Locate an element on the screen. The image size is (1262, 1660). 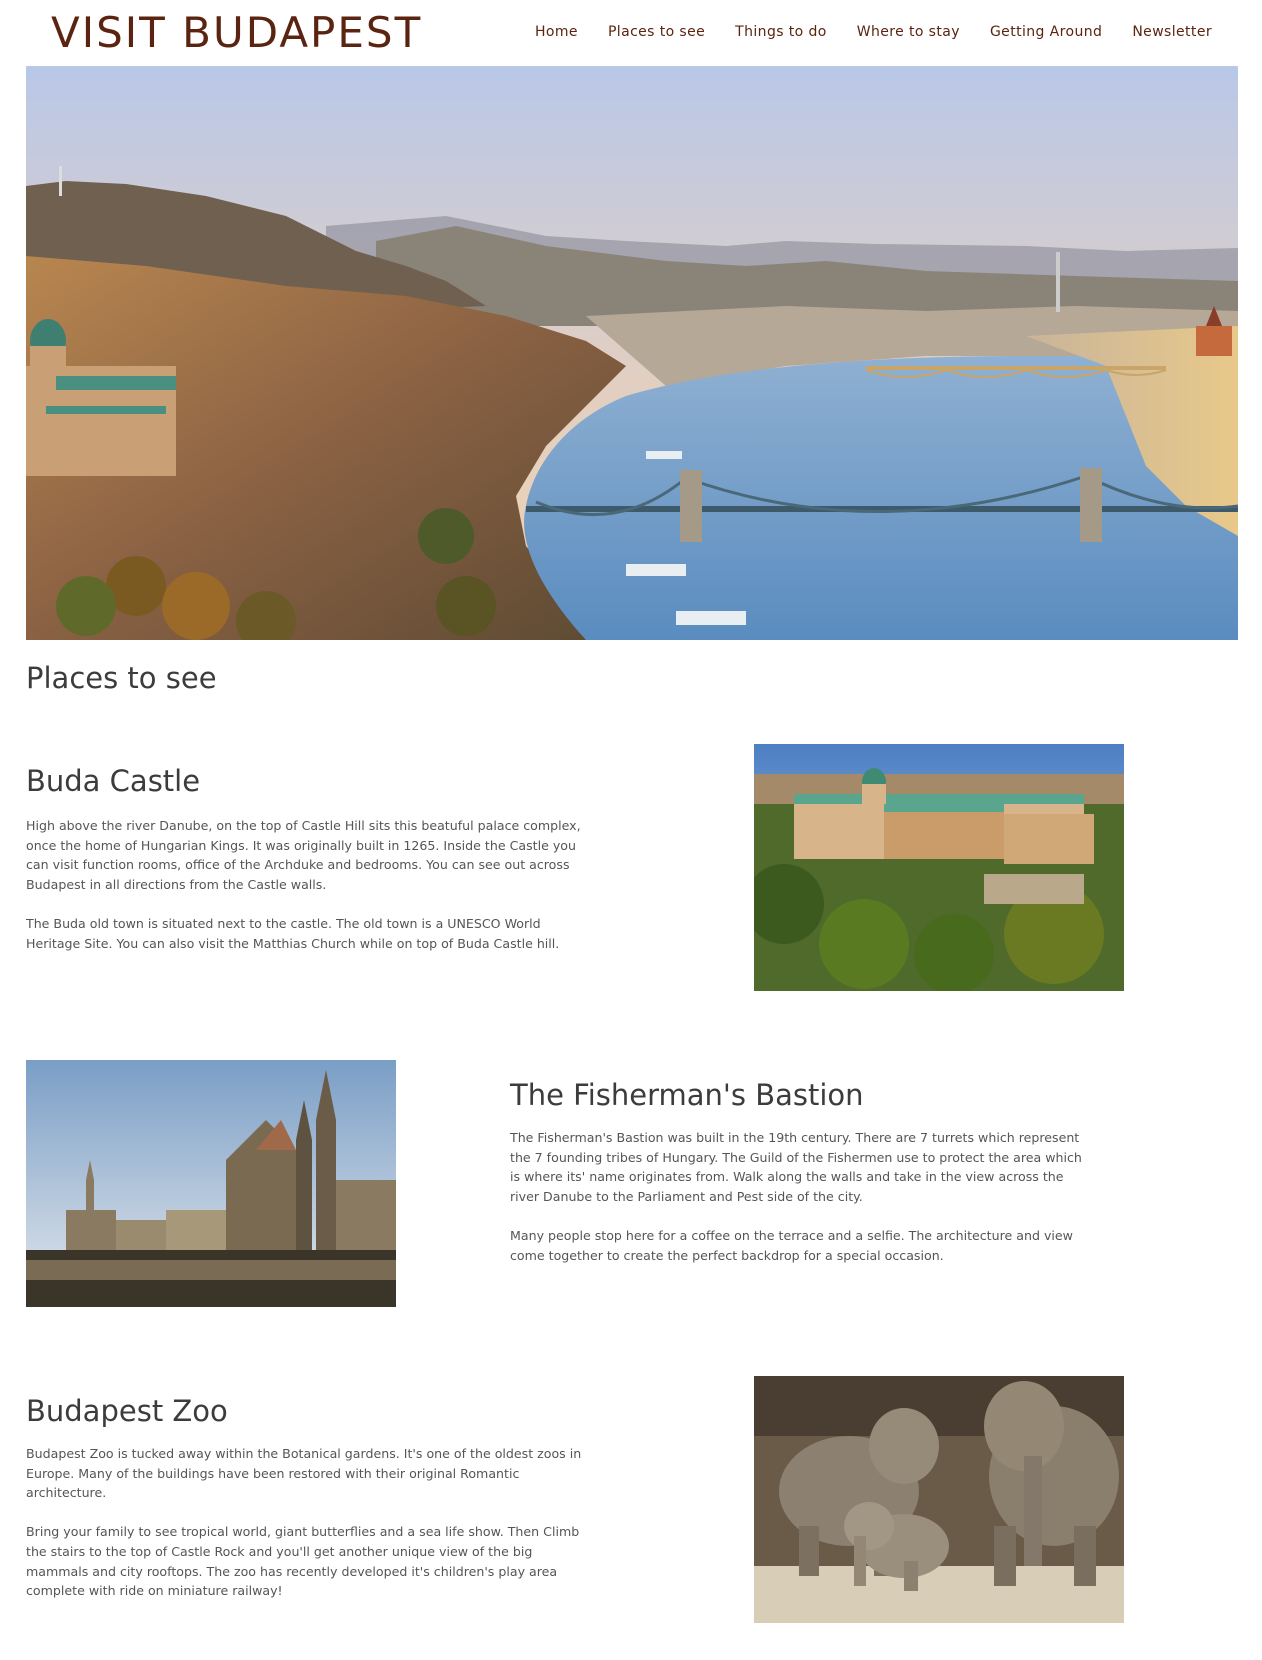
place-title: The Fisherman's Bastion is located at coordinates (687, 1095).